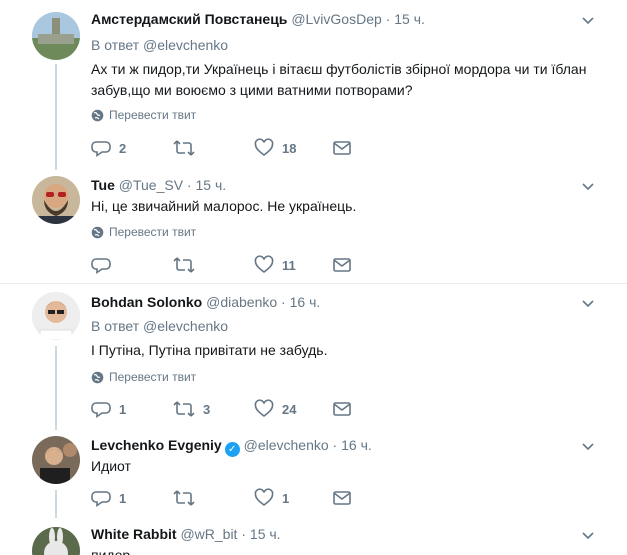  What do you see at coordinates (189, 19) in the screenshot?
I see `display-name: Амстердамский Повстанець` at bounding box center [189, 19].